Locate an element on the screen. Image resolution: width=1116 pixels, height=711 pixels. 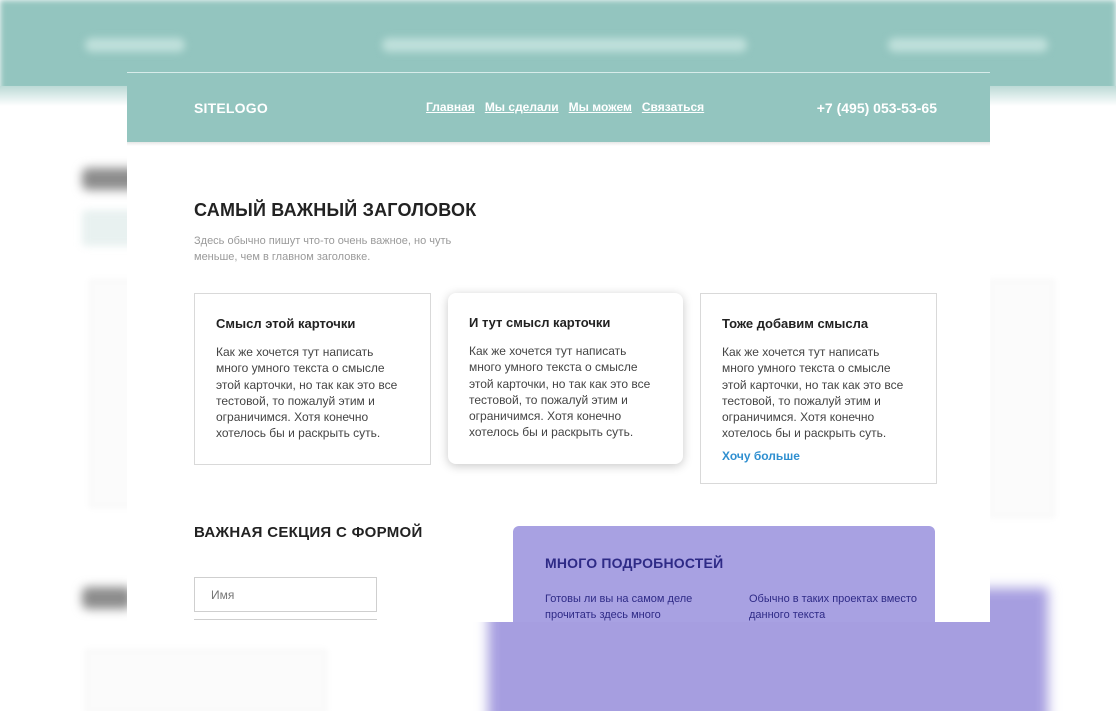
background-nav-blur is located at coordinates (564, 45).